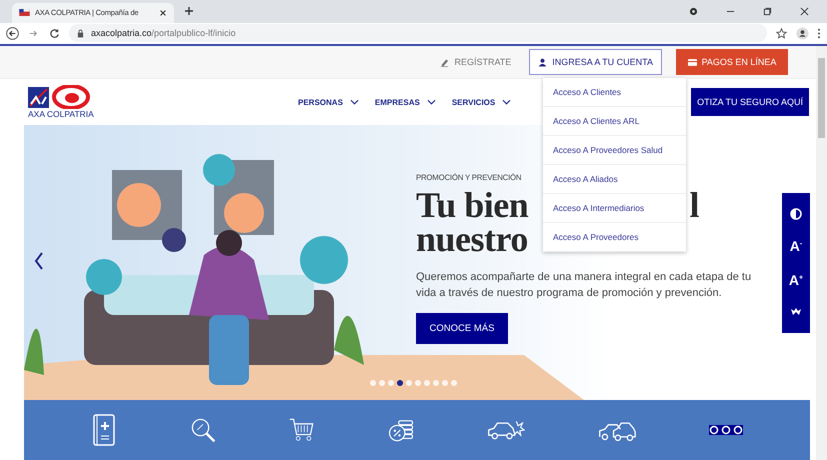  I want to click on back-icon, so click(12, 33).